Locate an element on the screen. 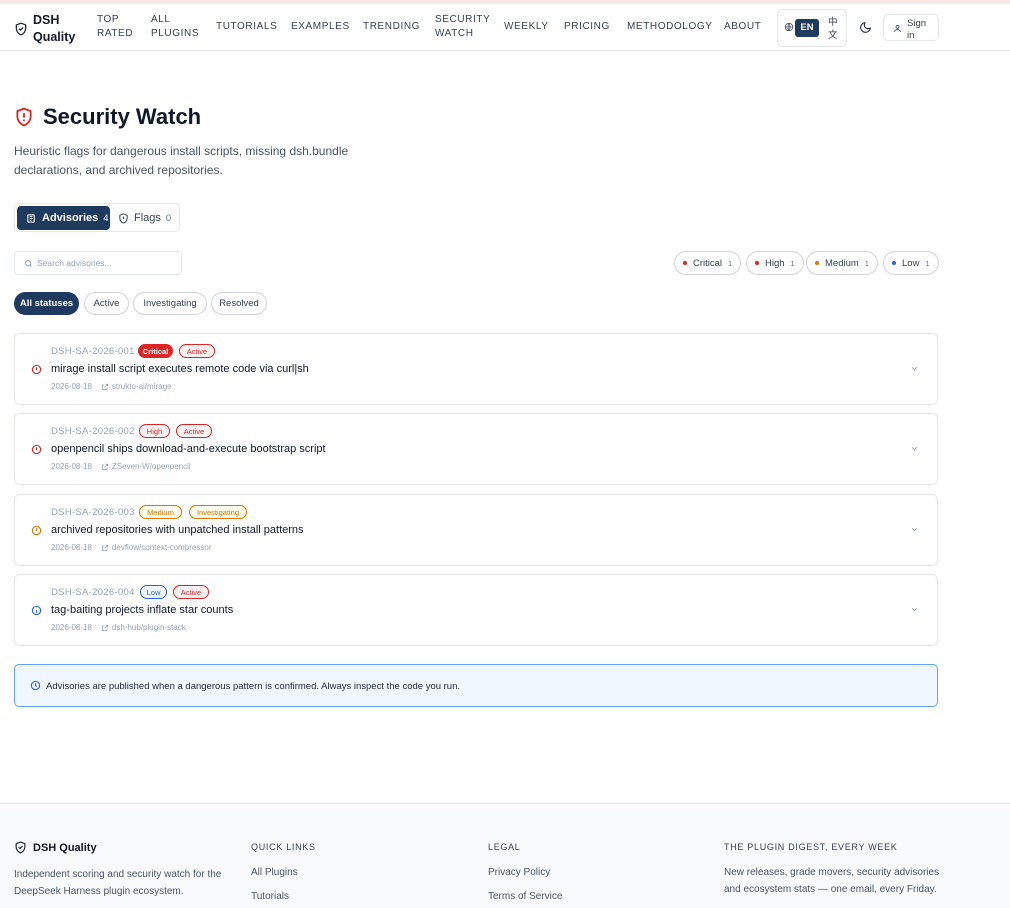 Image resolution: width=1010 pixels, height=908 pixels. clock-icon is located at coordinates (35, 685).